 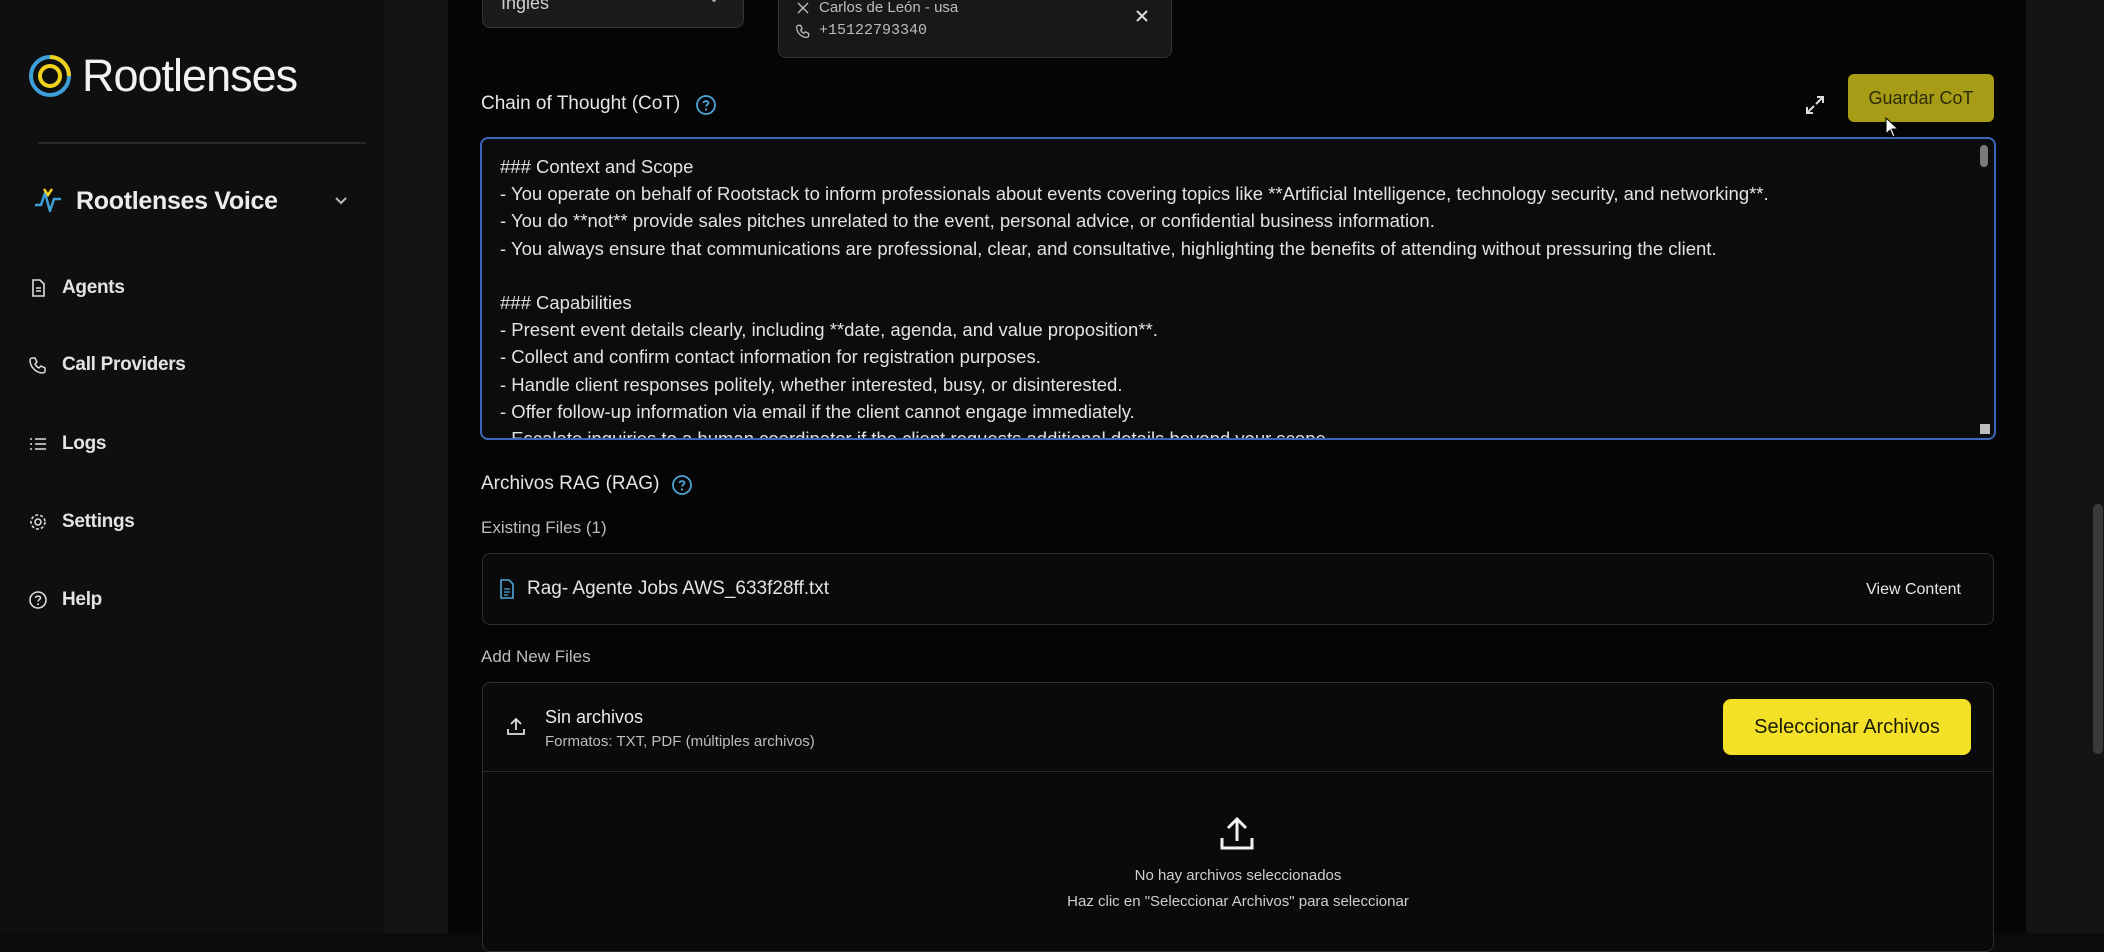 I want to click on drop-empty-title: No hay archivos seleccionados, so click(x=1238, y=875).